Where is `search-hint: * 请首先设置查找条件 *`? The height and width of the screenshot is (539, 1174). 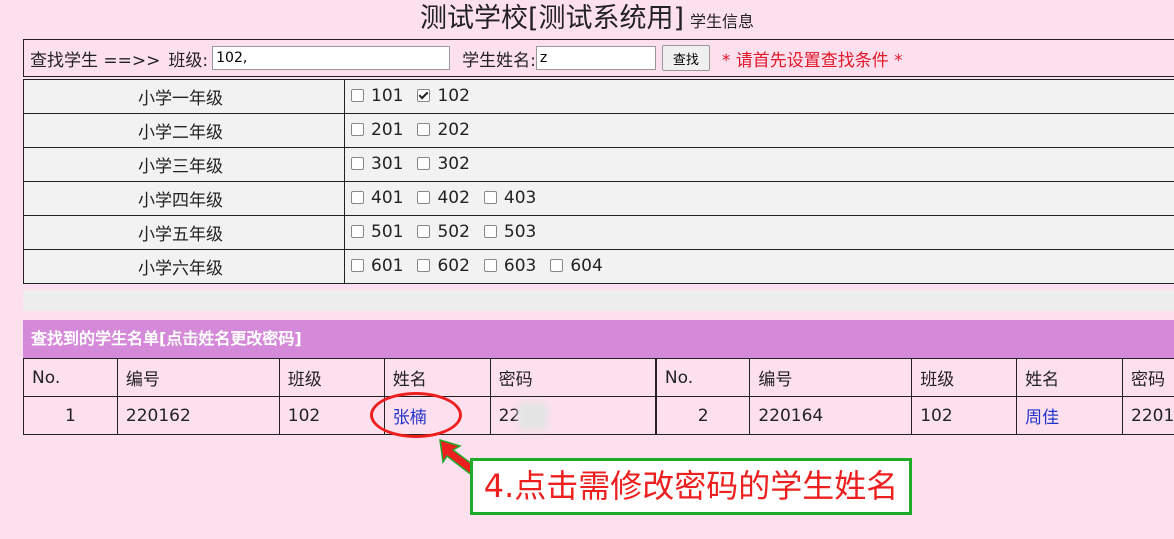 search-hint: * 请首先设置查找条件 * is located at coordinates (812, 60).